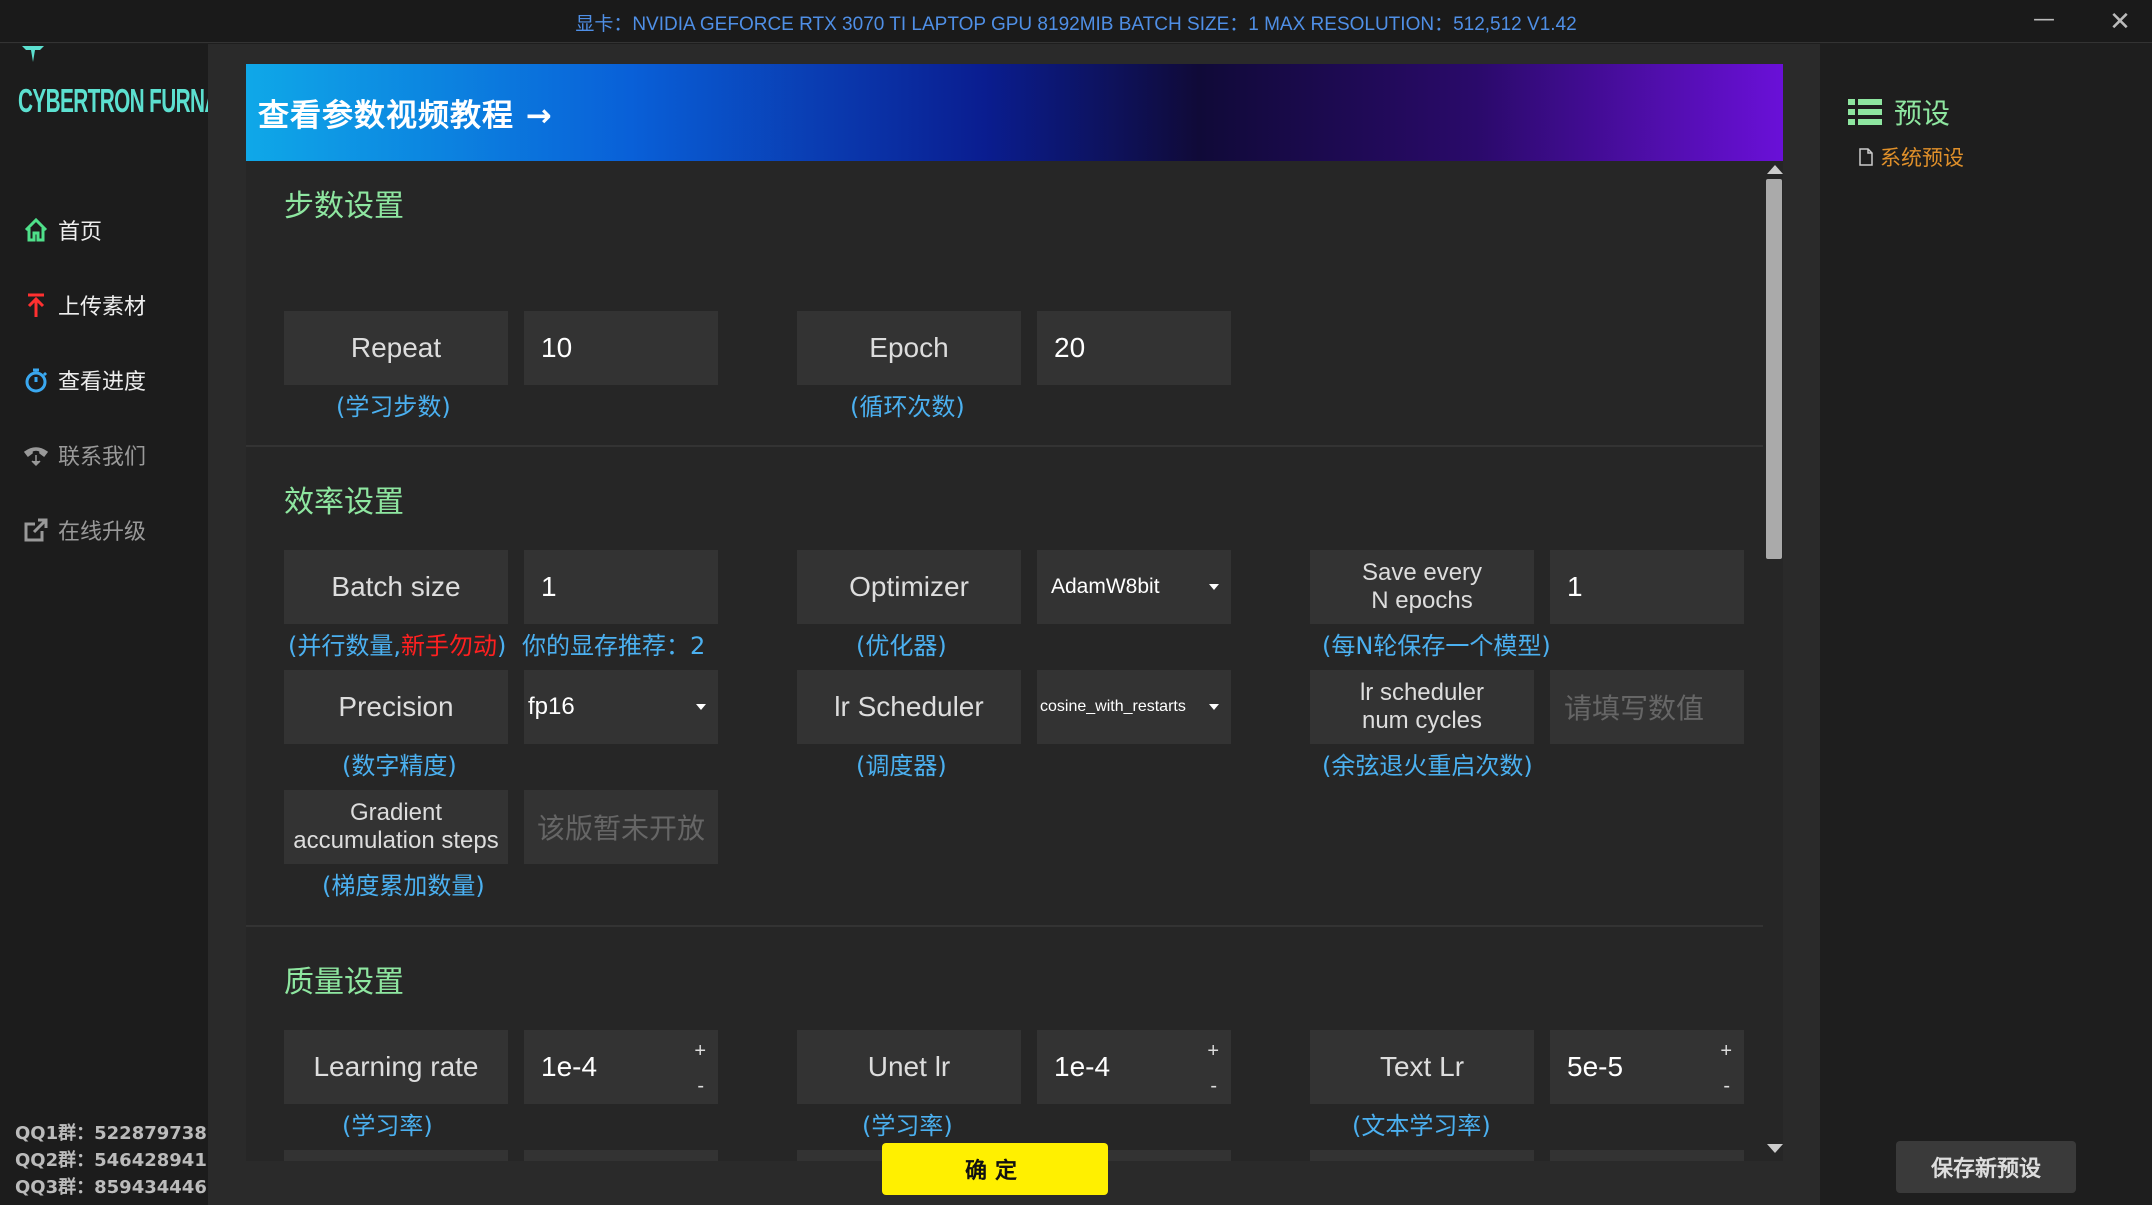 The height and width of the screenshot is (1205, 2152). Describe the element at coordinates (1647, 707) in the screenshot. I see `scheduler-cycles-input: 请填写数值` at that location.